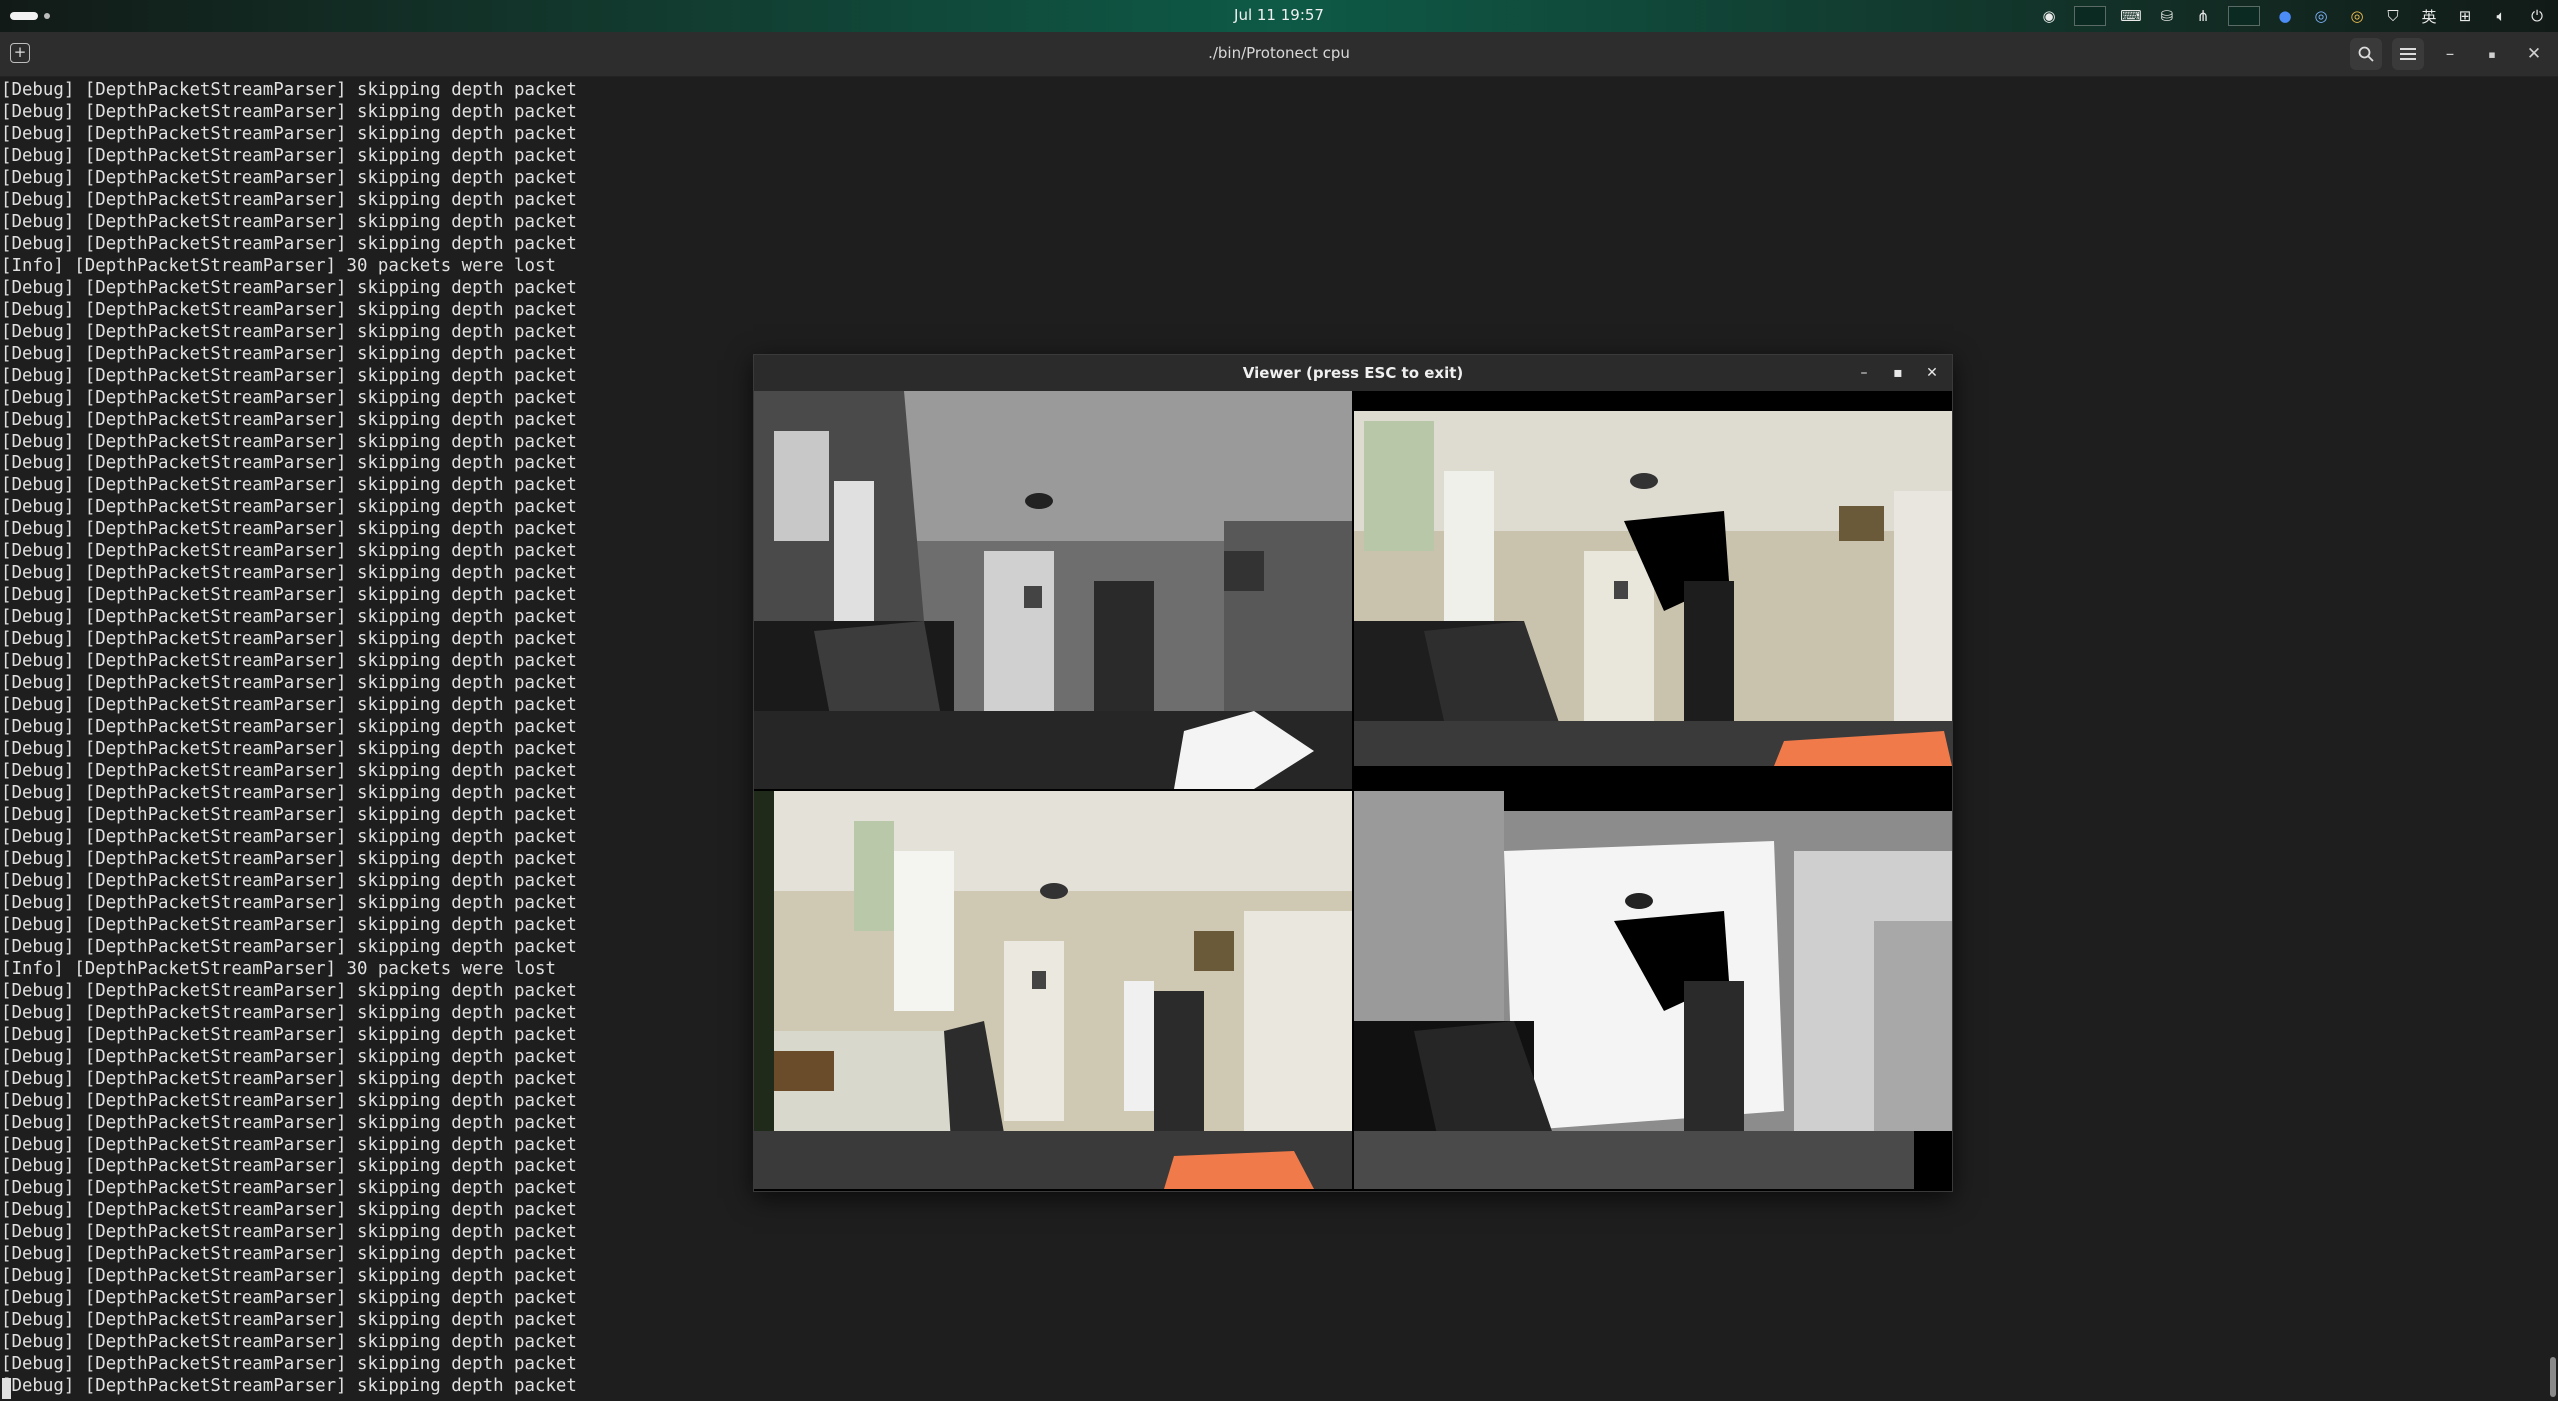  What do you see at coordinates (1898, 373) in the screenshot?
I see `viewer-maximize-button: ▪` at bounding box center [1898, 373].